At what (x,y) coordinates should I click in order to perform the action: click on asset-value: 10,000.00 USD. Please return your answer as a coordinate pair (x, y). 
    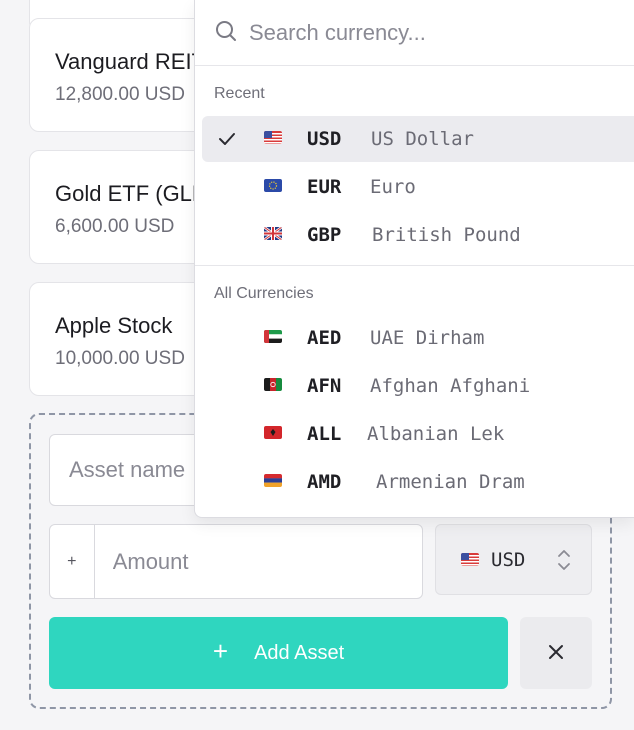
    Looking at the image, I should click on (120, 358).